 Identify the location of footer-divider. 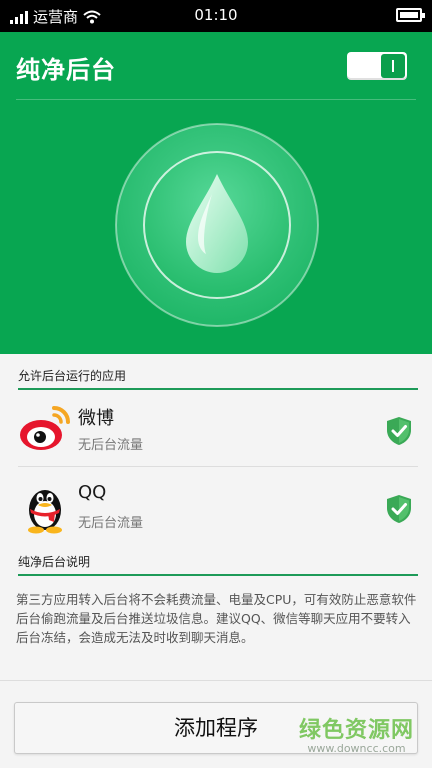
(216, 680).